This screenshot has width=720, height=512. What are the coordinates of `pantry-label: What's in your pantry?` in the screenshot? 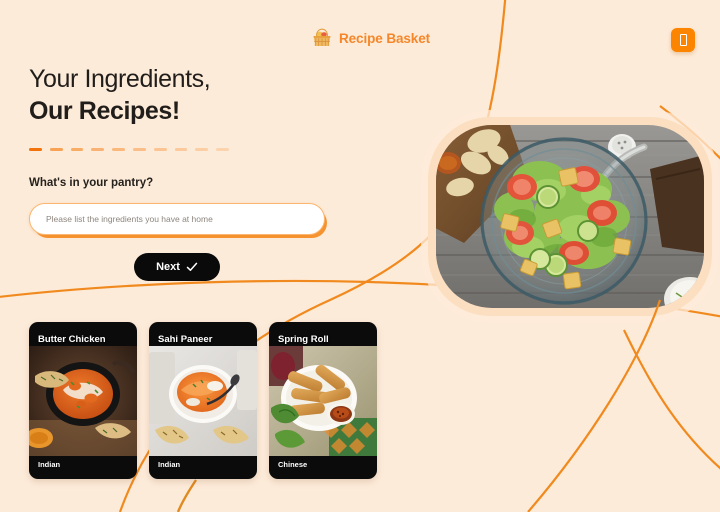 It's located at (91, 183).